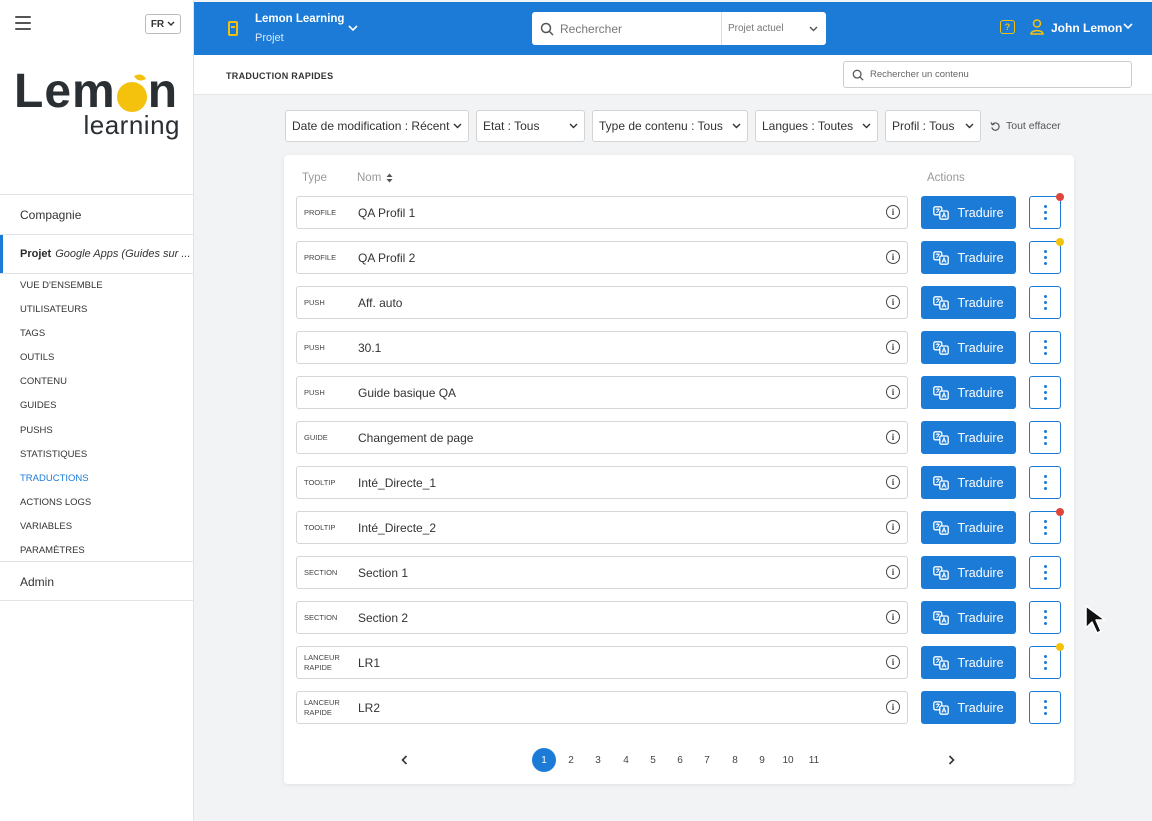 The width and height of the screenshot is (1152, 821). What do you see at coordinates (61, 291) in the screenshot?
I see `sidebar-menu-item: VUE D'ENSEMBLE` at bounding box center [61, 291].